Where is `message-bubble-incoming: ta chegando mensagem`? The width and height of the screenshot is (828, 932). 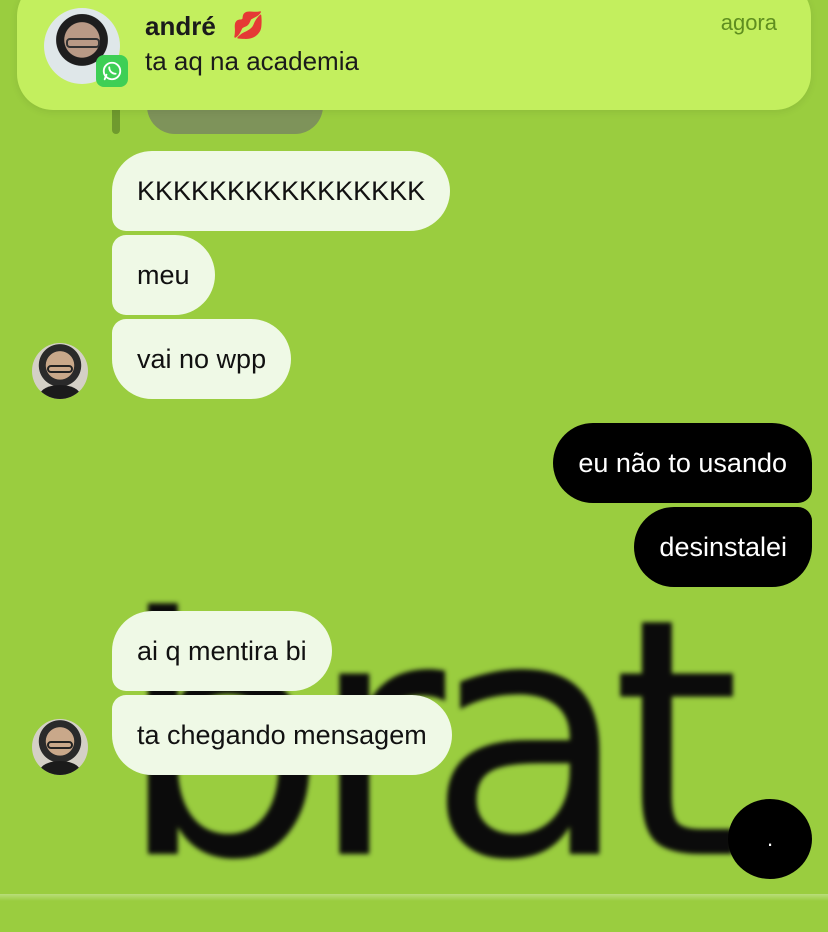 message-bubble-incoming: ta chegando mensagem is located at coordinates (282, 735).